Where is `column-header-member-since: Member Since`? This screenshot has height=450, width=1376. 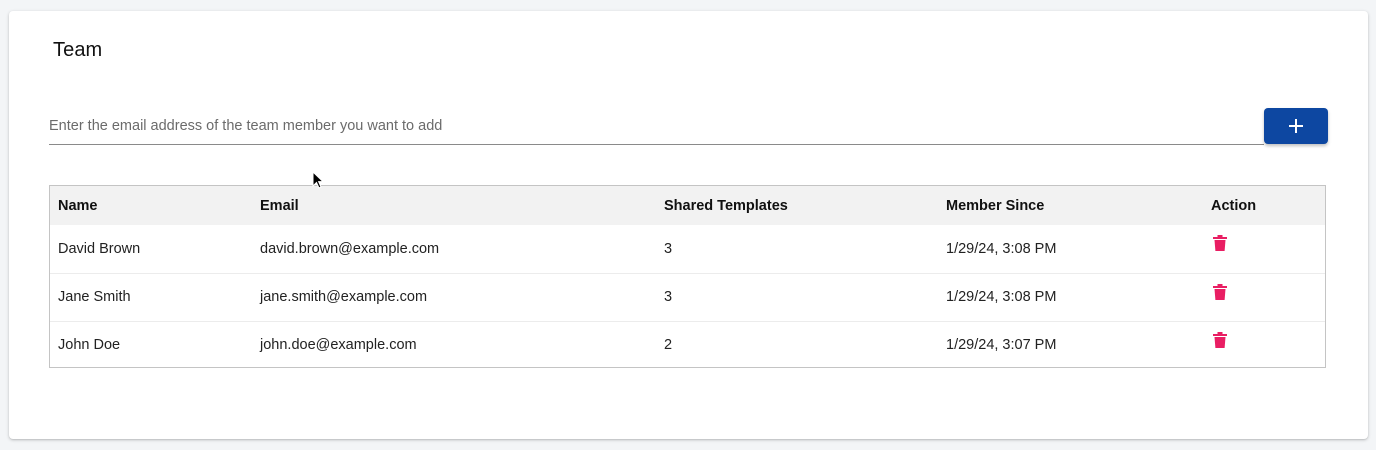 column-header-member-since: Member Since is located at coordinates (995, 205).